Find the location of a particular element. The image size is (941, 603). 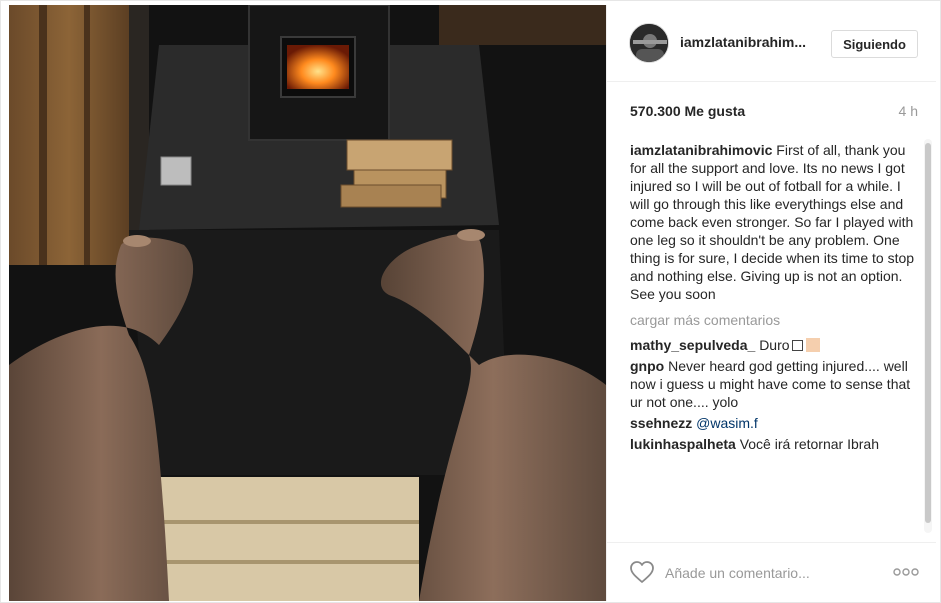

comment-item: ssehnezz @wasim.f is located at coordinates (774, 423).